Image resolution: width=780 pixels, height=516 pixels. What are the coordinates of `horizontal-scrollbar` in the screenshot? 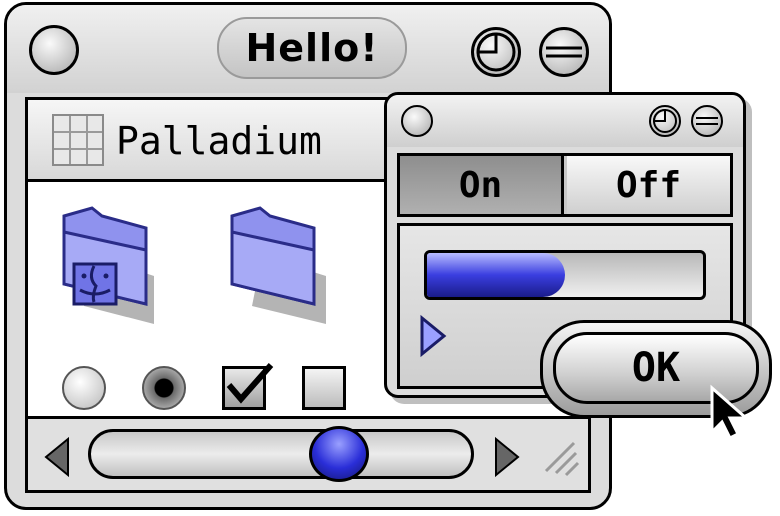 It's located at (308, 453).